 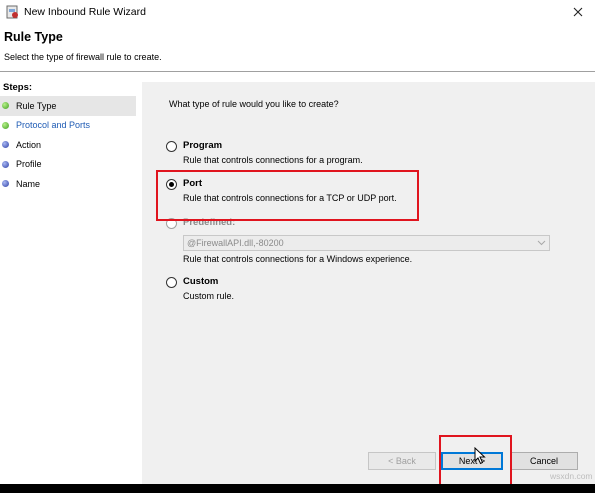 I want to click on step-name: Name, so click(x=68, y=184).